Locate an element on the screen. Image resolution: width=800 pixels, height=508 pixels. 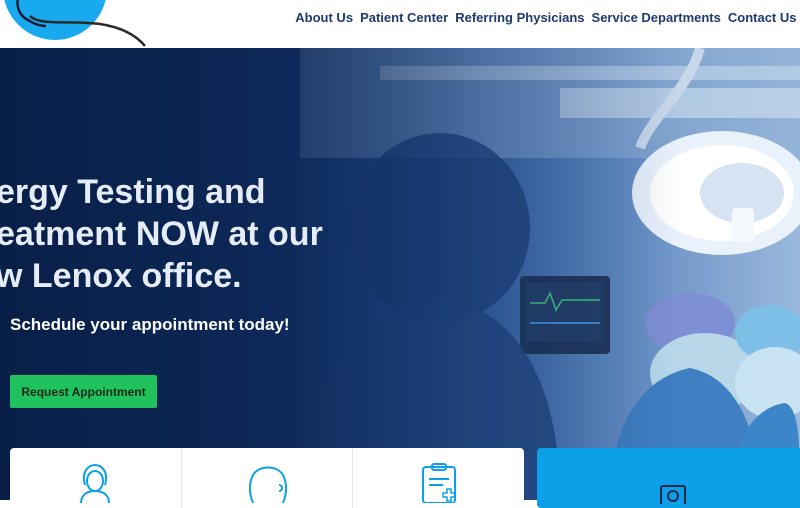
card-clipboard is located at coordinates (438, 478).